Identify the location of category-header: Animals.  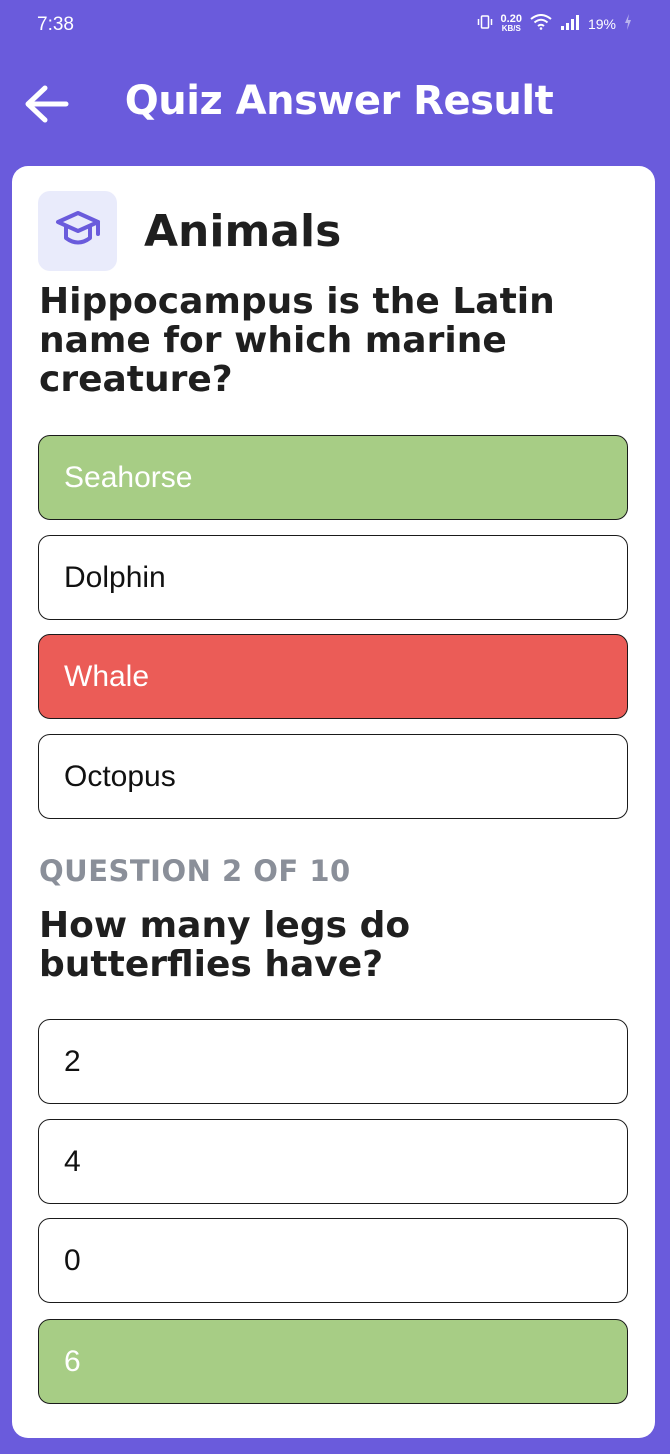
(189, 231).